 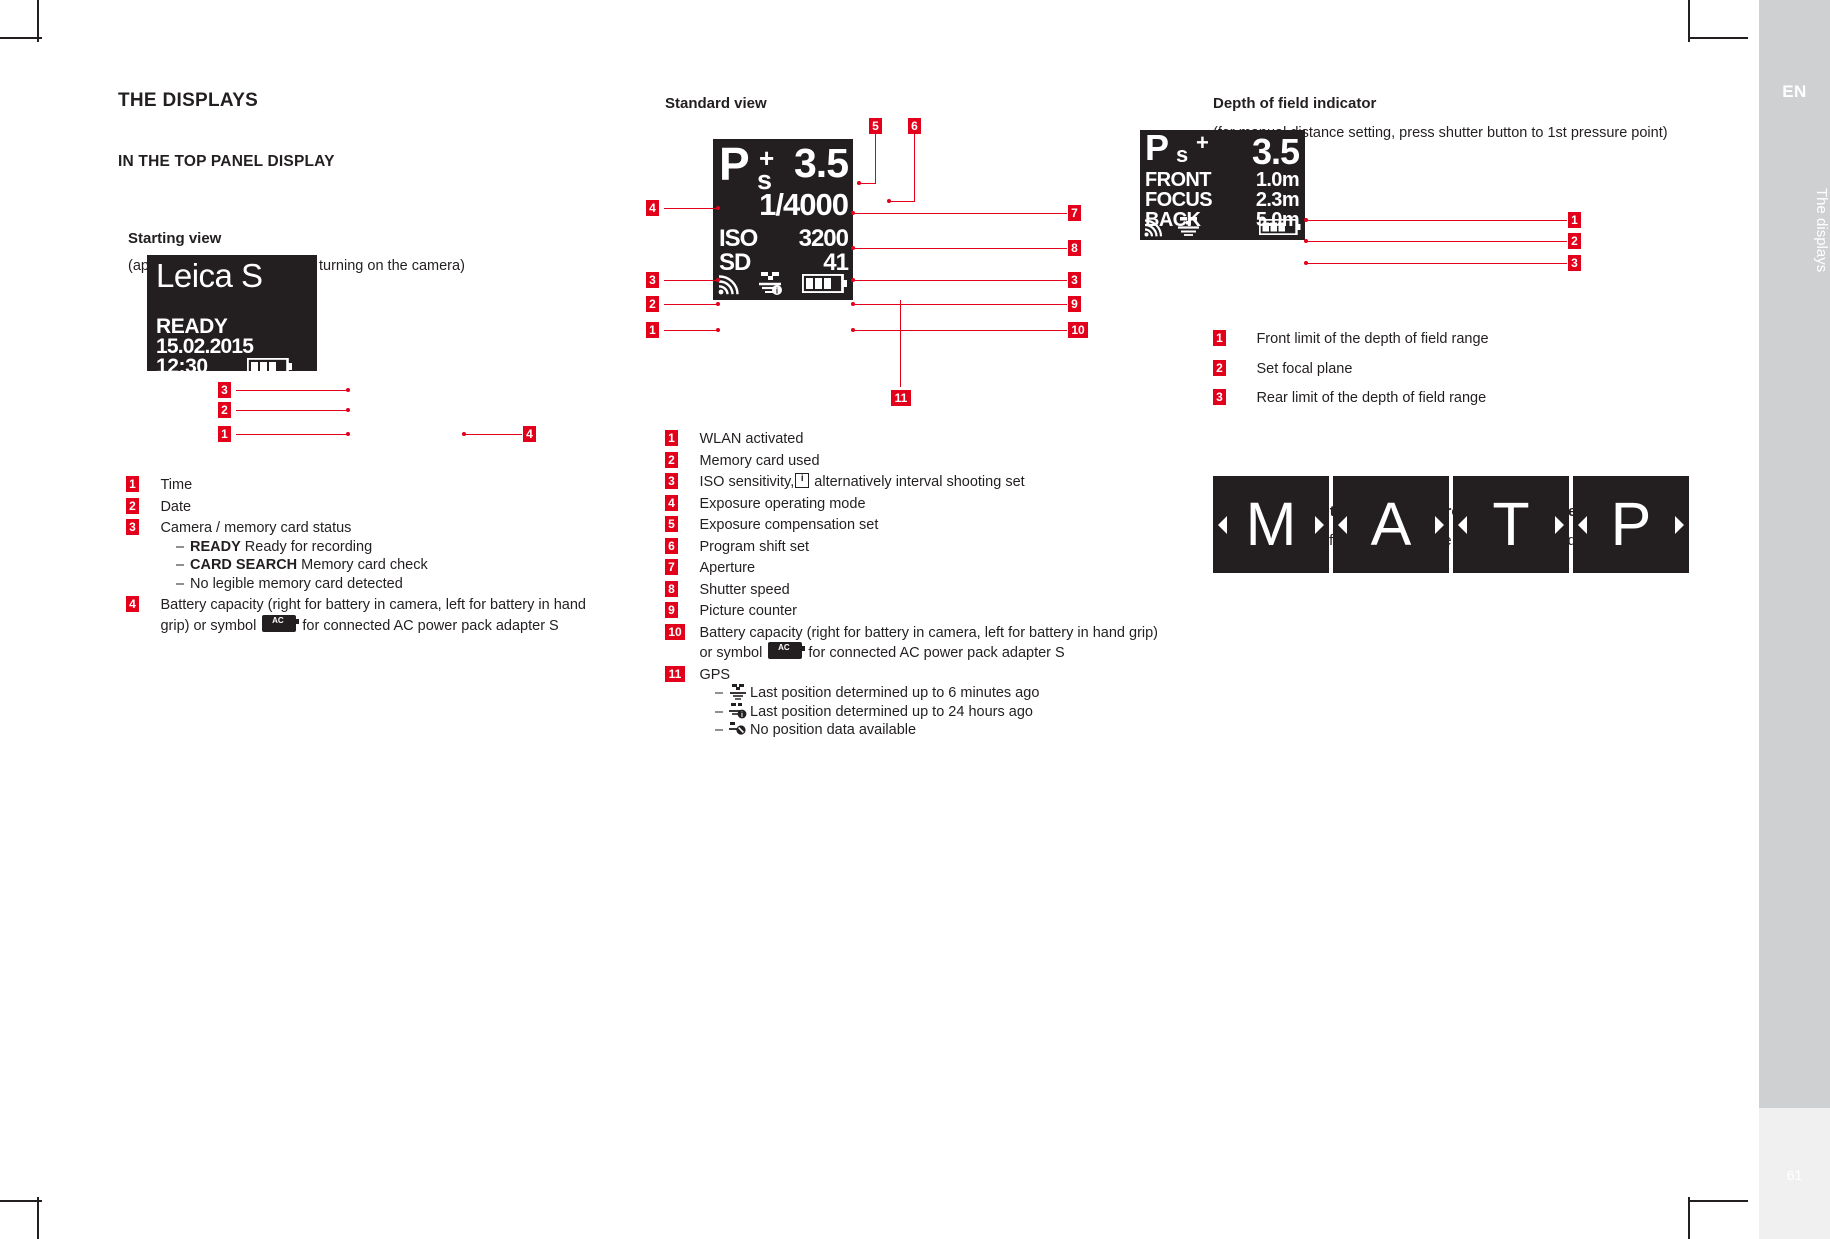 What do you see at coordinates (915, 611) in the screenshot?
I see `legend-item: 9 Picture counter` at bounding box center [915, 611].